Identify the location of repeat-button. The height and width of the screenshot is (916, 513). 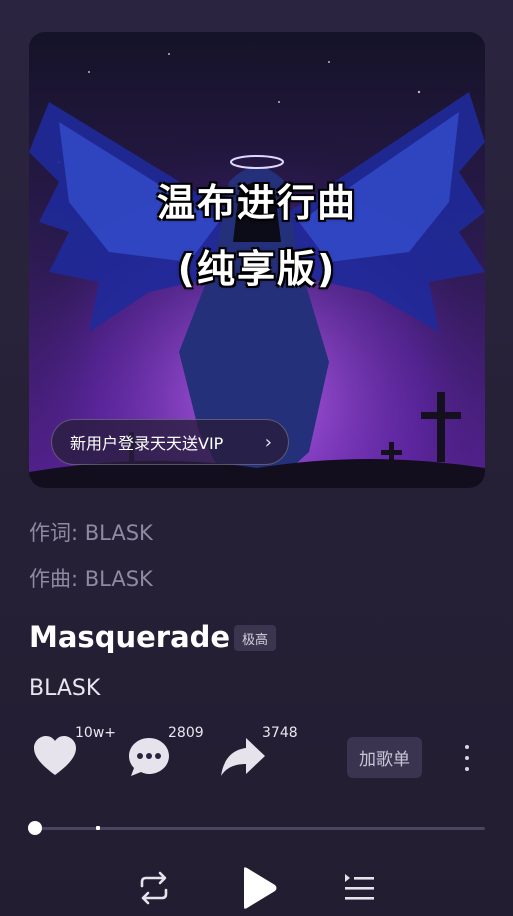
(154, 888).